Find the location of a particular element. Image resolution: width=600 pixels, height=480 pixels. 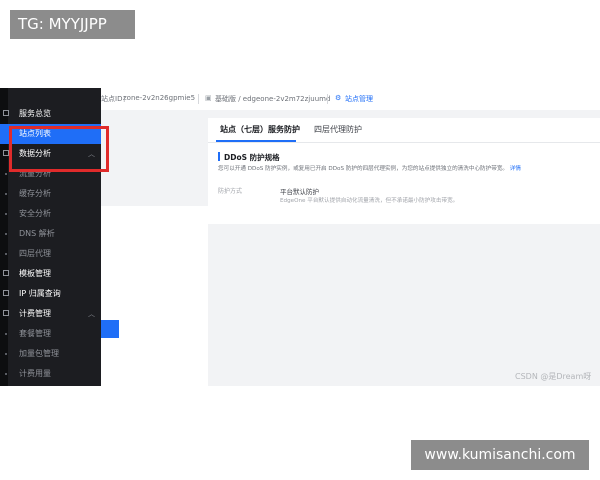

plan-icon: ▣ is located at coordinates (208, 98).